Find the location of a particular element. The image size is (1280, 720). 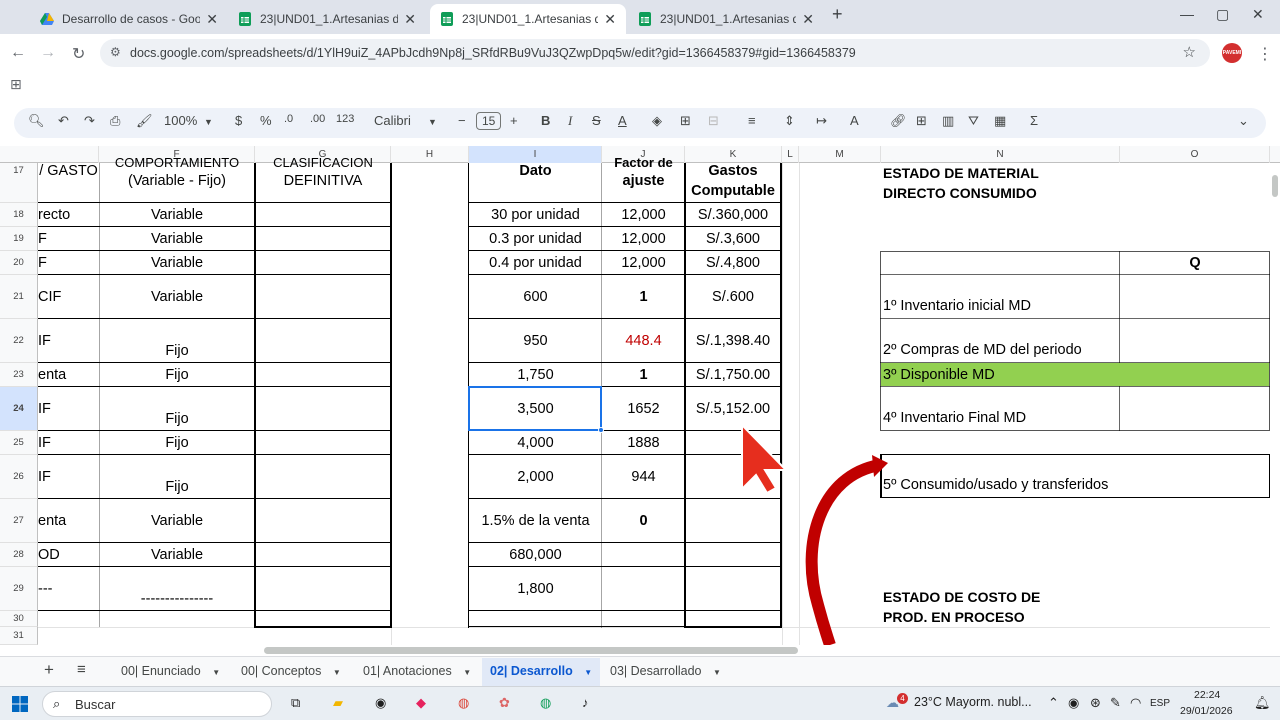

material-item-3: 3º Disponible MD is located at coordinates (1000, 374).